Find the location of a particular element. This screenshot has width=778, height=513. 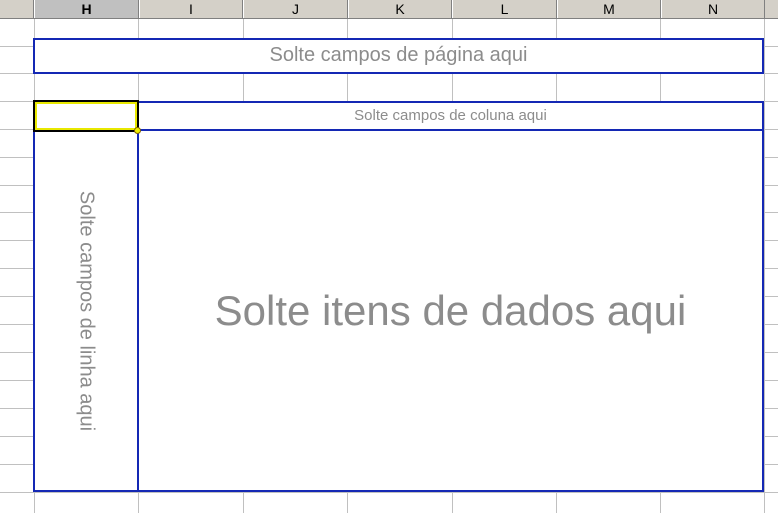

column-header-bar: H I J K L M N is located at coordinates (389, 9).